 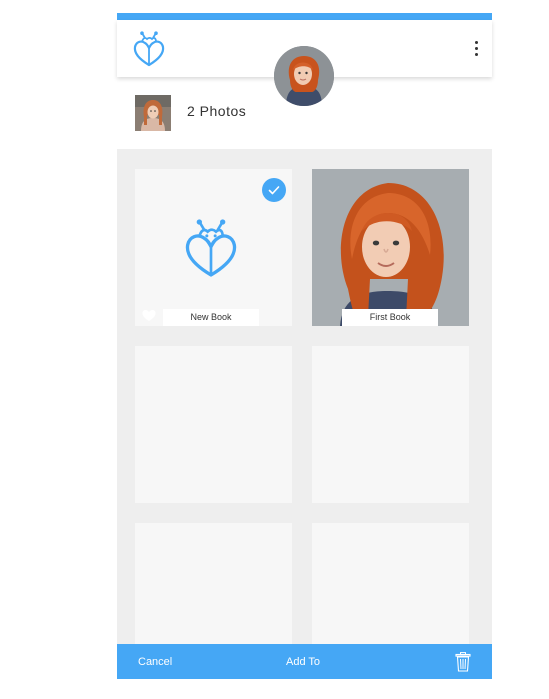 I want to click on selected-check-icon, so click(x=274, y=190).